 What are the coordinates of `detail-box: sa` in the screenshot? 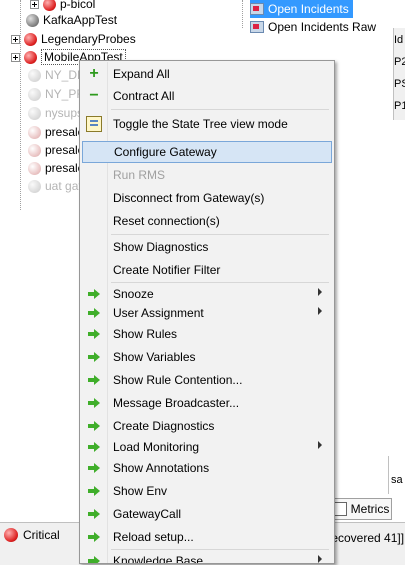 It's located at (396, 475).